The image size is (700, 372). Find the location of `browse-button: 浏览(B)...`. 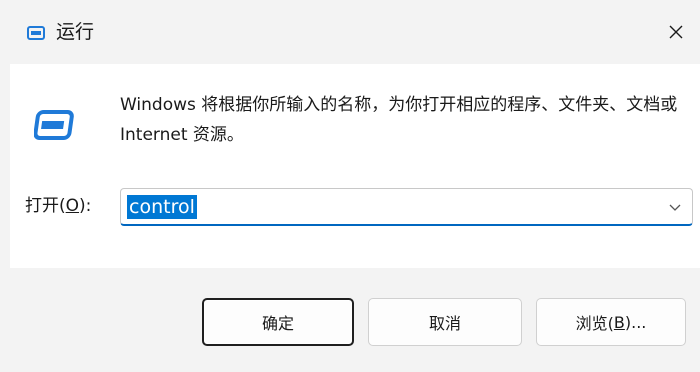

browse-button: 浏览(B)... is located at coordinates (611, 322).